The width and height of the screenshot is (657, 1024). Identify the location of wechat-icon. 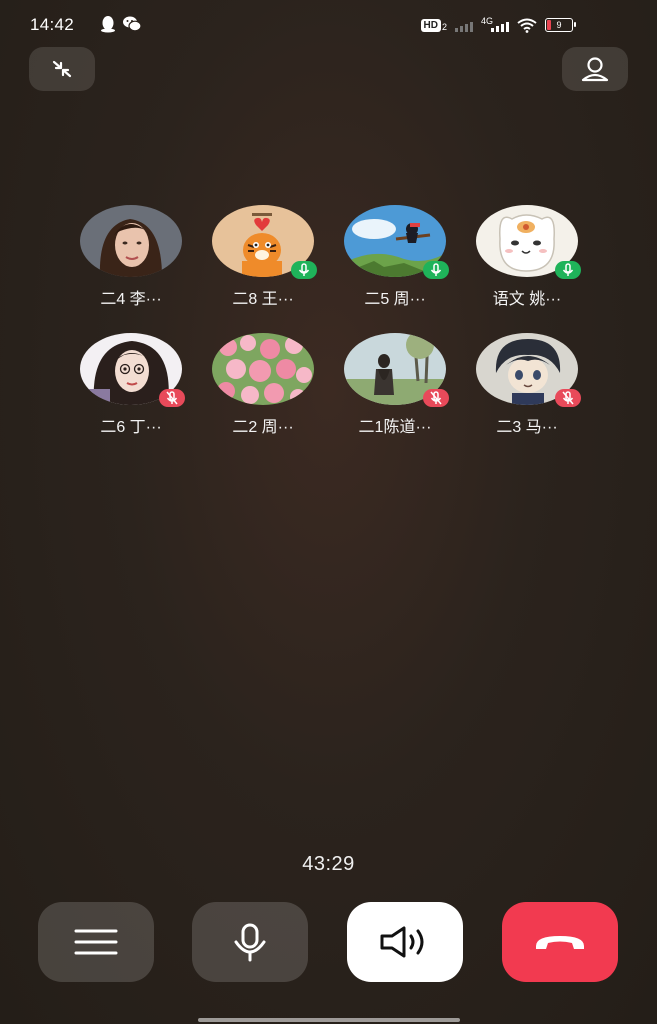
(132, 24).